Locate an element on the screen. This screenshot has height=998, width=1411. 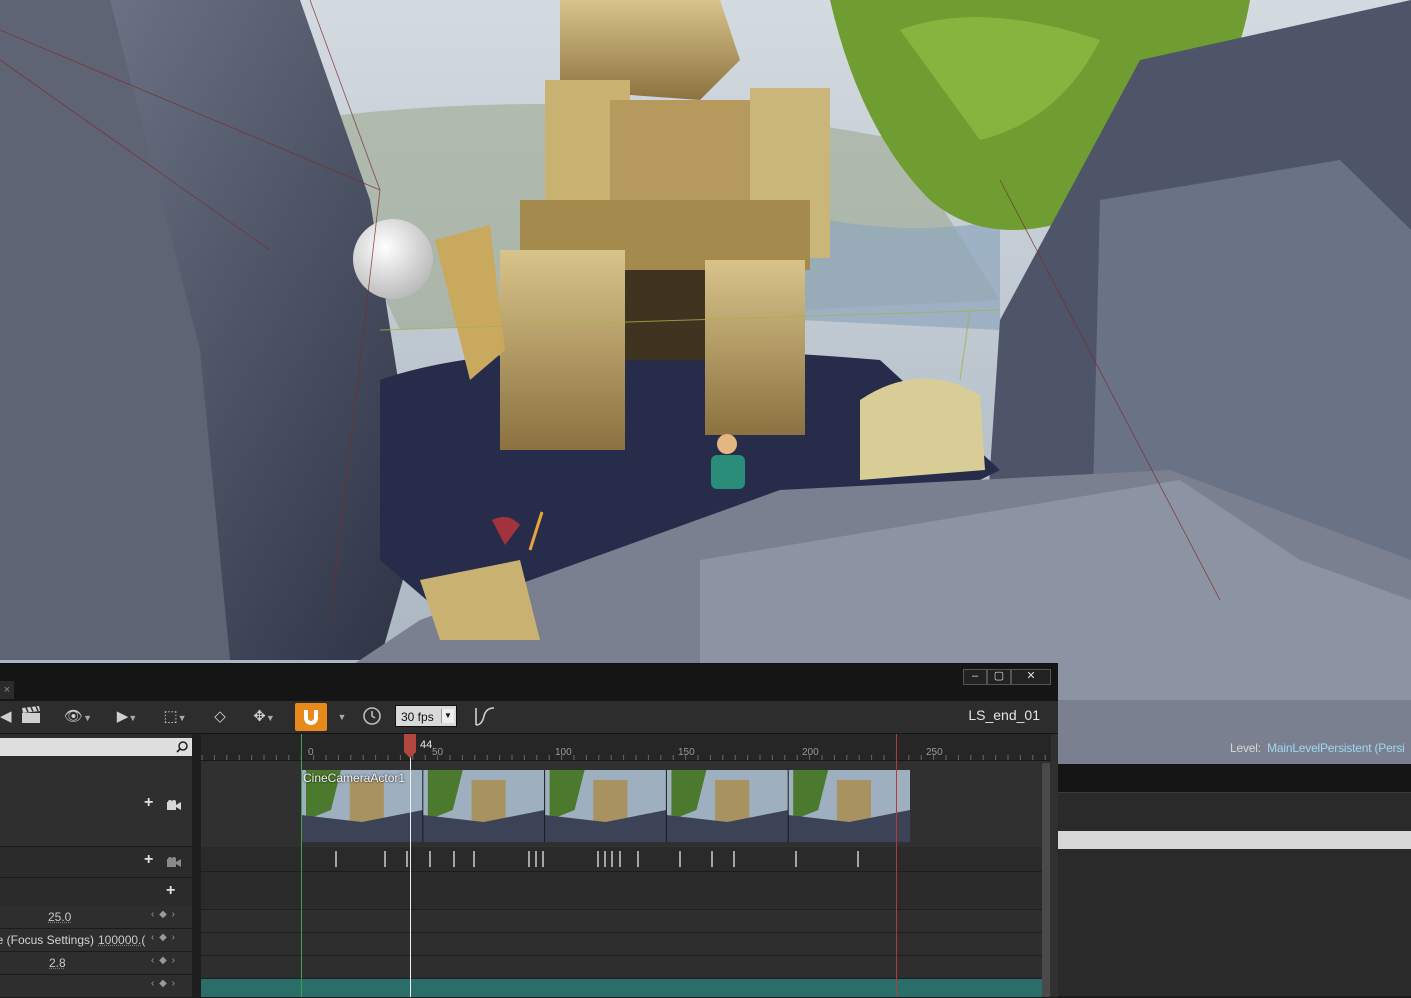
secondary-track: + is located at coordinates (96, 862).